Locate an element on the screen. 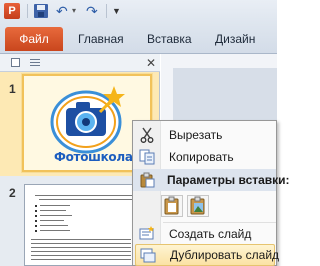  menu-item-label: Вырезать is located at coordinates (196, 135).